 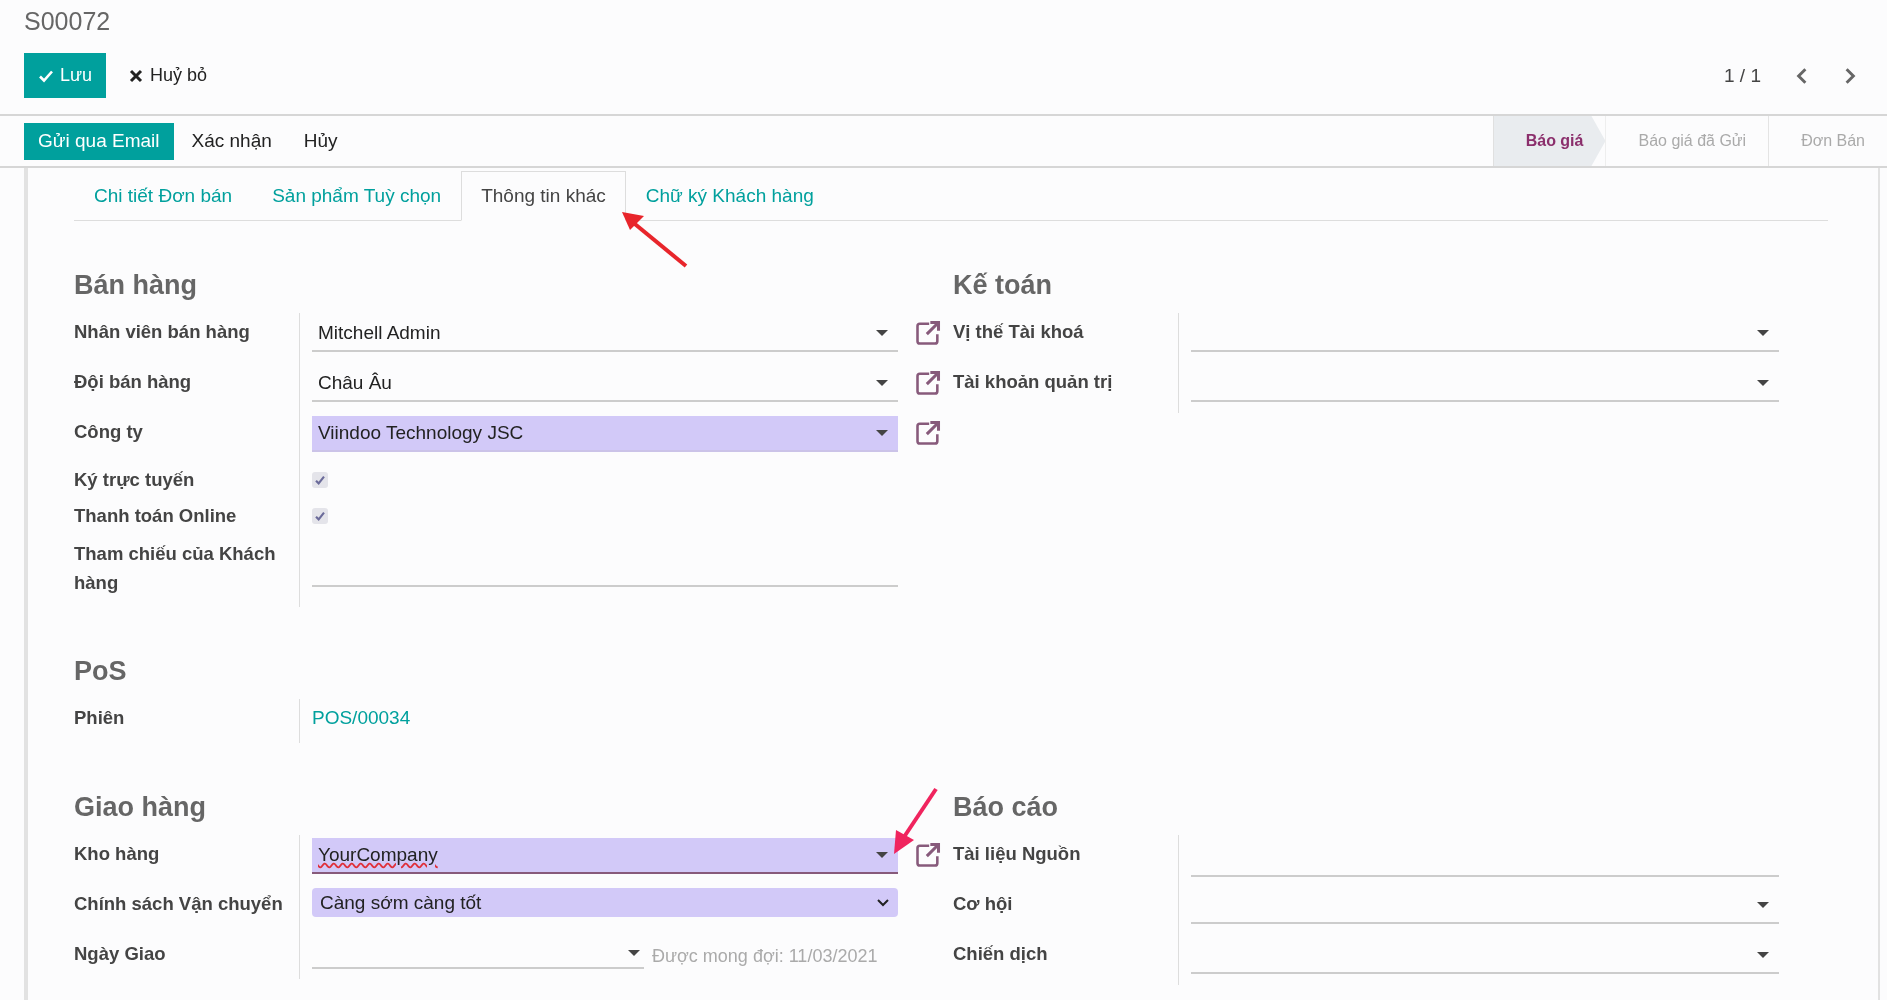 I want to click on action-button: Xác nhận, so click(x=231, y=141).